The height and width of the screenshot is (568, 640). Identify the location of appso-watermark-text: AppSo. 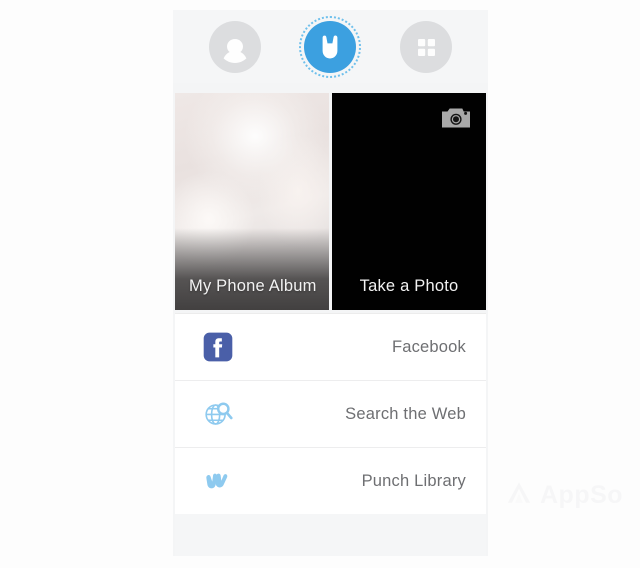
(582, 494).